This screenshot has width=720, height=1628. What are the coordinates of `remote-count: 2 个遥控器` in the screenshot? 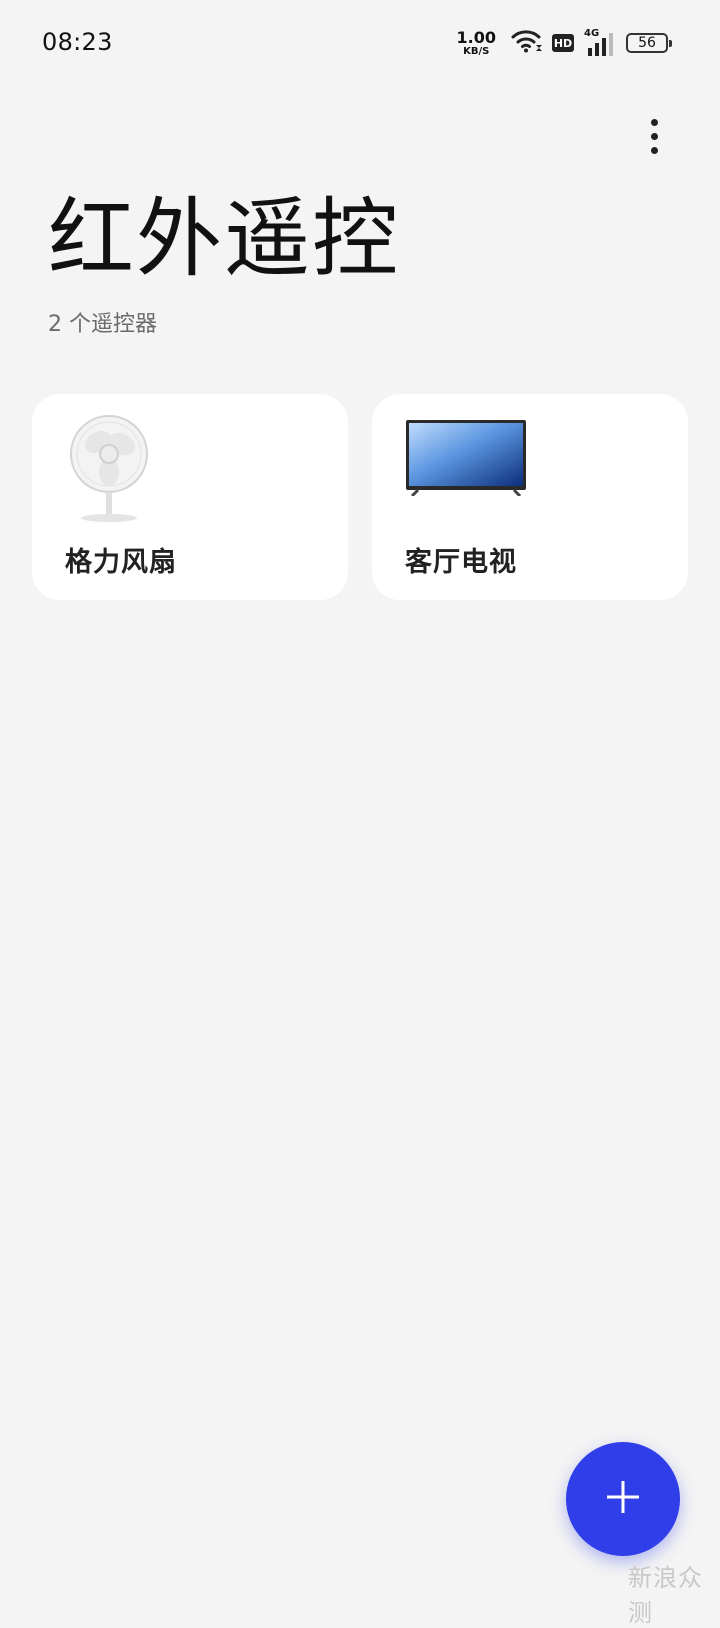 It's located at (102, 324).